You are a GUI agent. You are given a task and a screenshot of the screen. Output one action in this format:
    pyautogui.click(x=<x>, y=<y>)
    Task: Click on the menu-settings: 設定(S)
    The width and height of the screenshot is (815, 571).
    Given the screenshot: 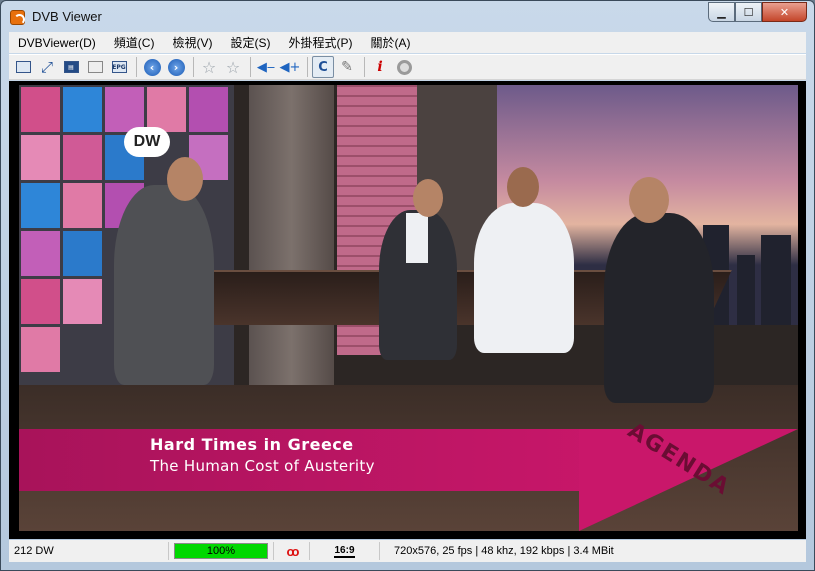 What is the action you would take?
    pyautogui.click(x=250, y=42)
    